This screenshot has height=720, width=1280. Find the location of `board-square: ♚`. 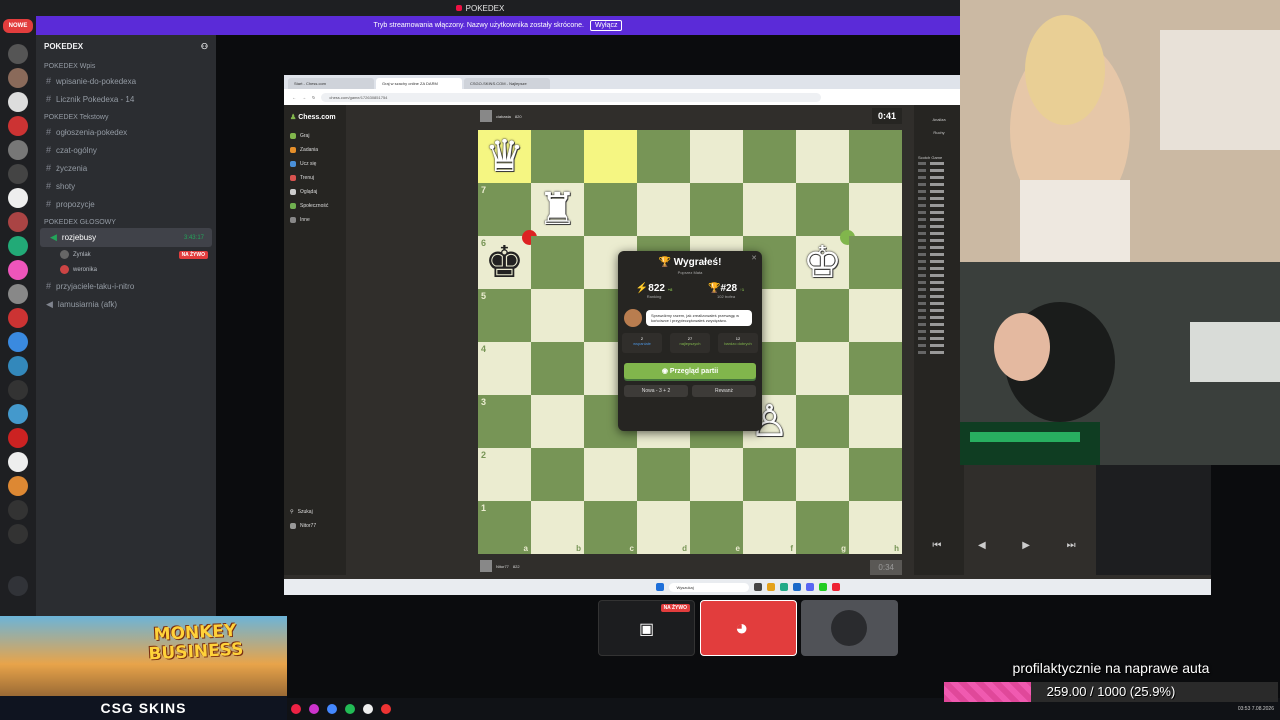

board-square: ♚ is located at coordinates (825, 259).